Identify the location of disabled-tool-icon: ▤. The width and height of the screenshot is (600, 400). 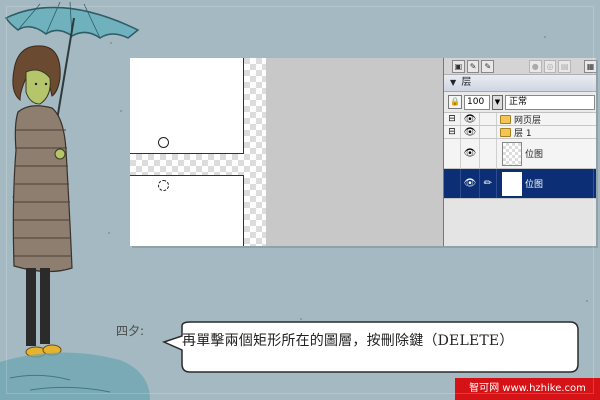
(565, 66).